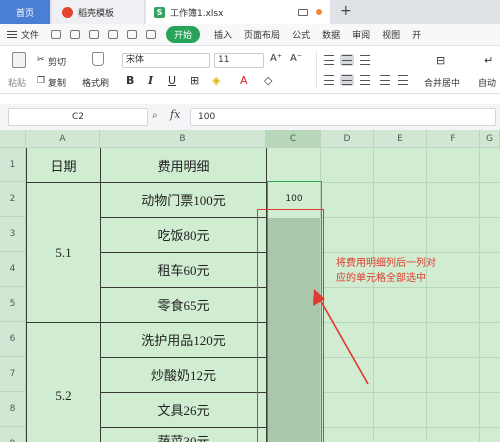 The image size is (500, 442). What do you see at coordinates (150, 80) in the screenshot?
I see `italic-button: I` at bounding box center [150, 80].